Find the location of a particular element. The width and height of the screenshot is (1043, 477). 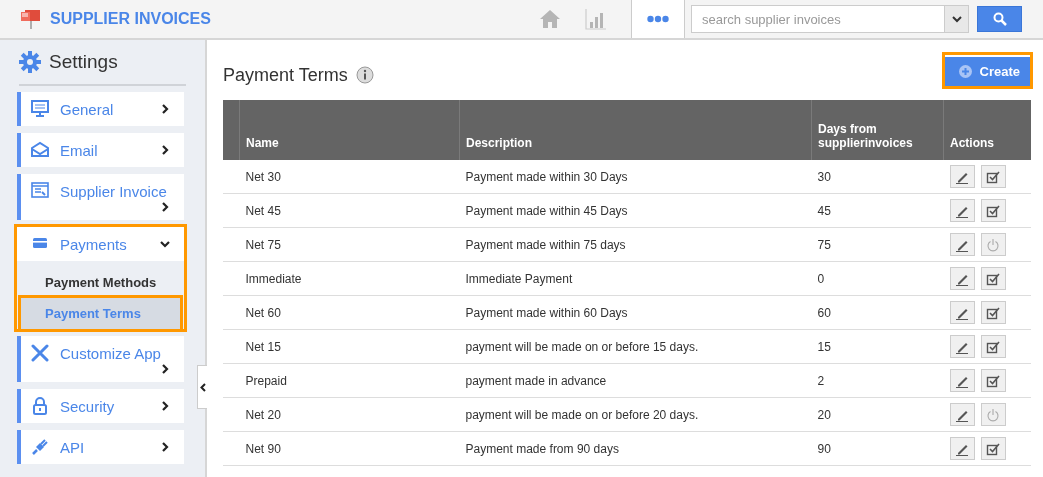

table-cell: Payment made from 90 days is located at coordinates (635, 448).